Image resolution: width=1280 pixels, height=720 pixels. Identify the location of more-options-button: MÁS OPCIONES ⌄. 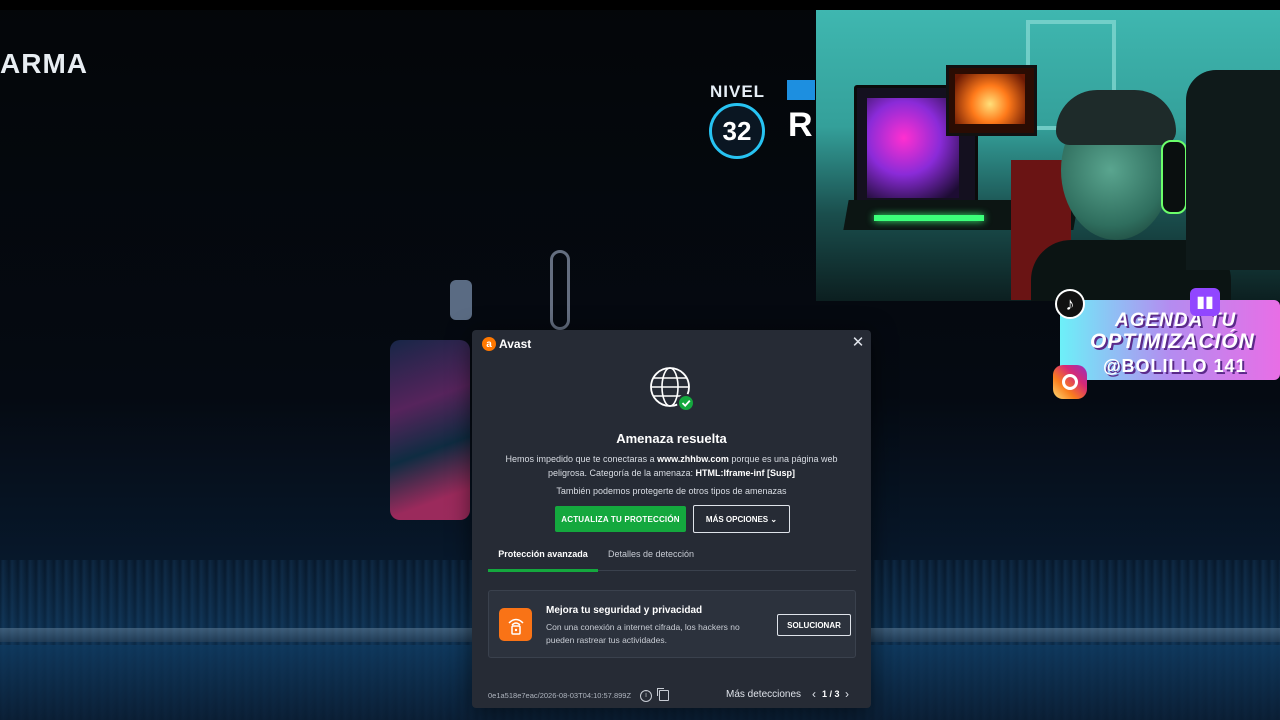
(741, 519).